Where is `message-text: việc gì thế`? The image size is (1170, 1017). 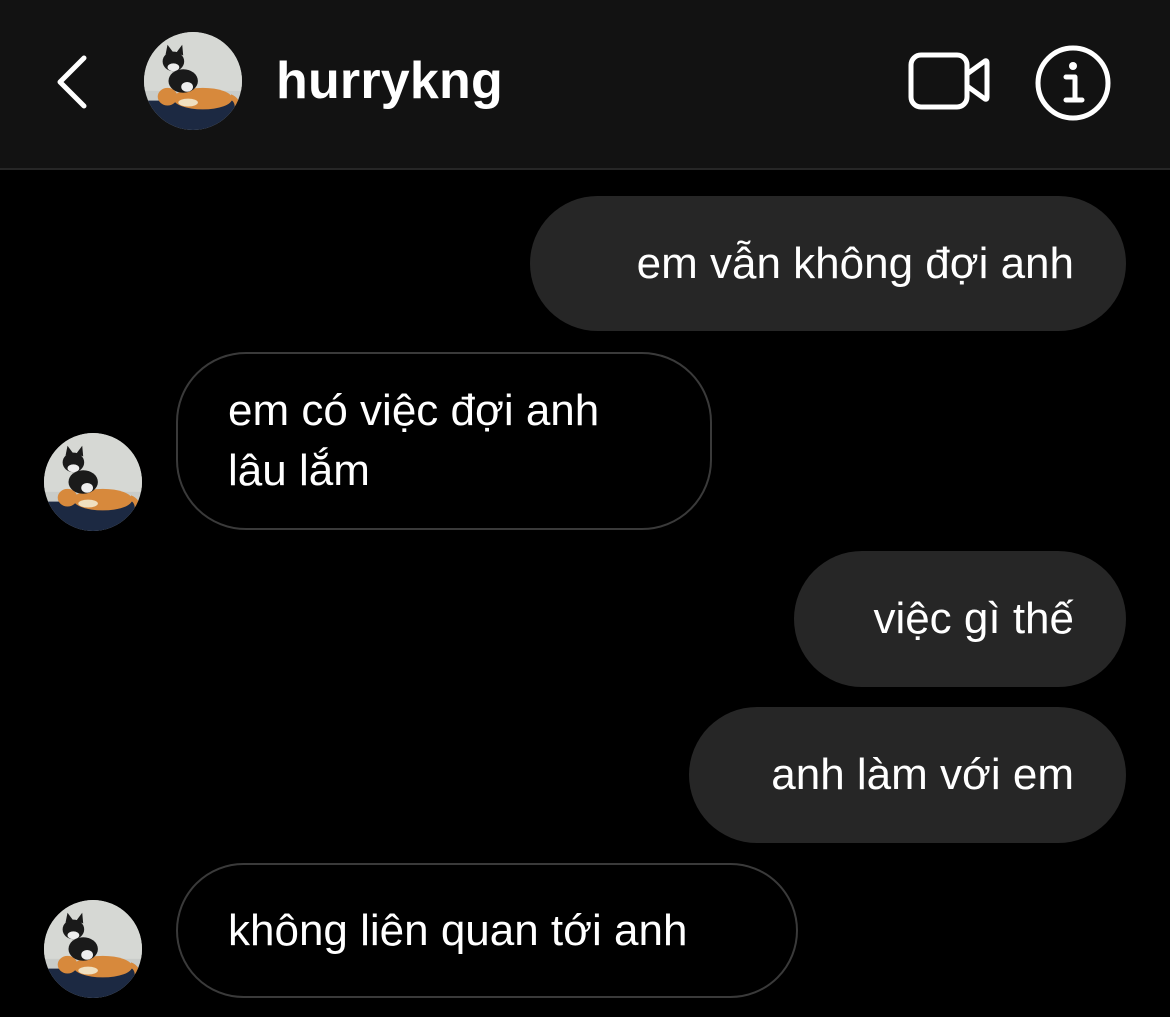 message-text: việc gì thế is located at coordinates (973, 618).